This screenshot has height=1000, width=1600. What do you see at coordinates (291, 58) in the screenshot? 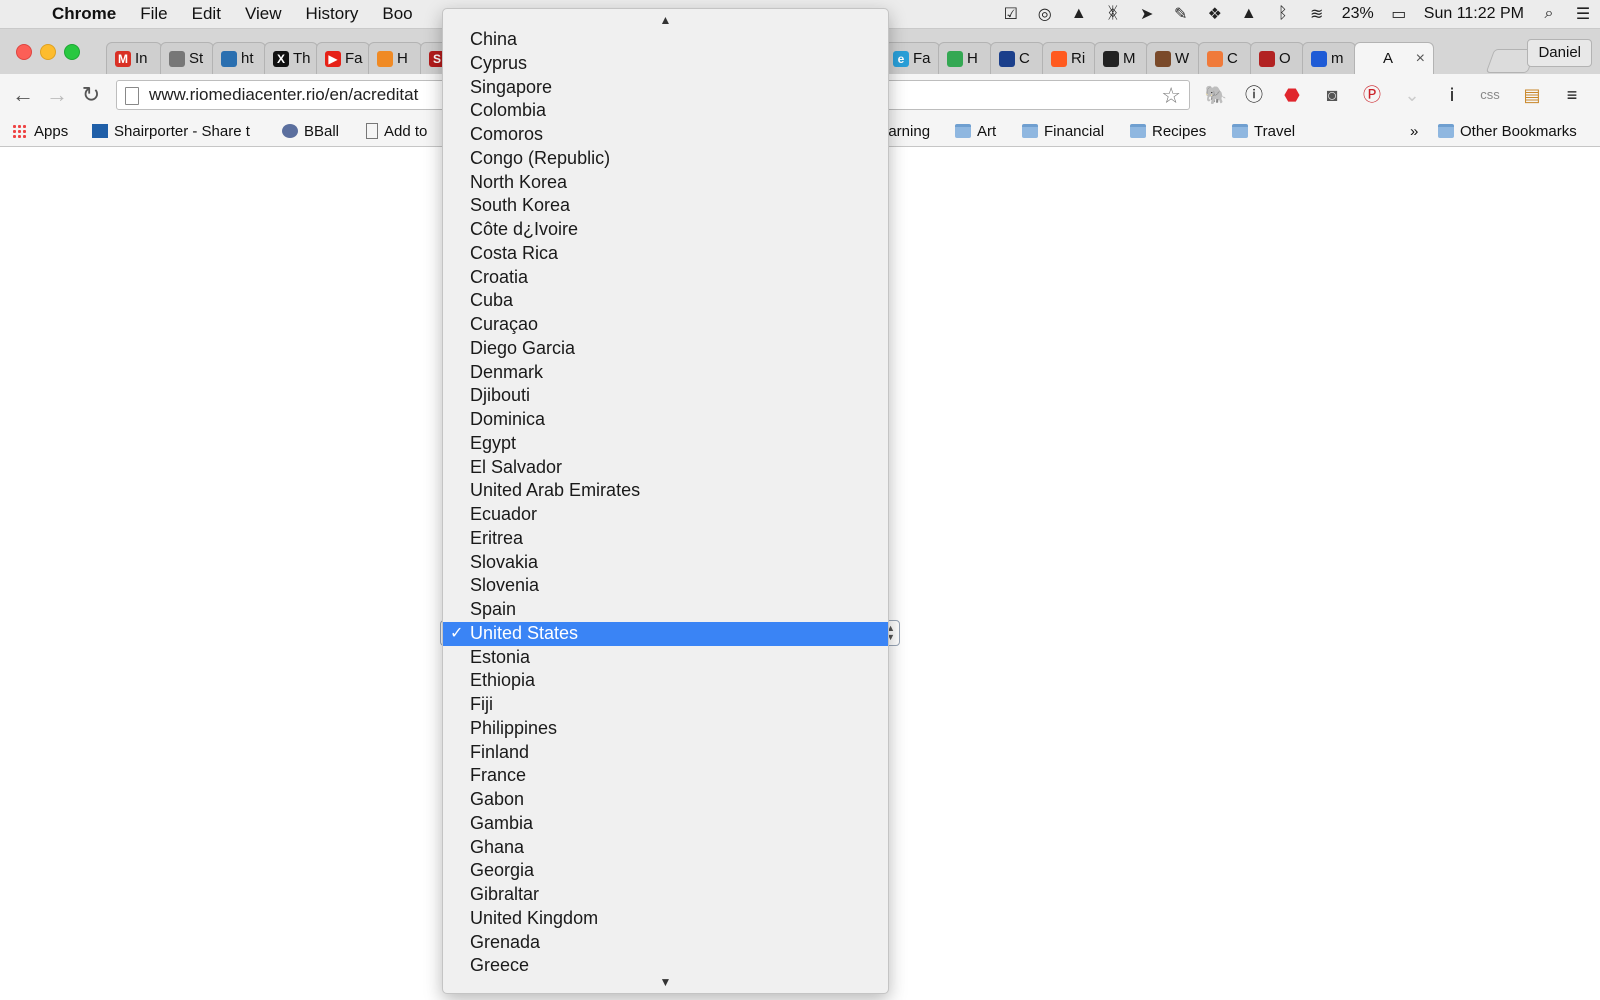
I see `tab-3: X Th` at bounding box center [291, 58].